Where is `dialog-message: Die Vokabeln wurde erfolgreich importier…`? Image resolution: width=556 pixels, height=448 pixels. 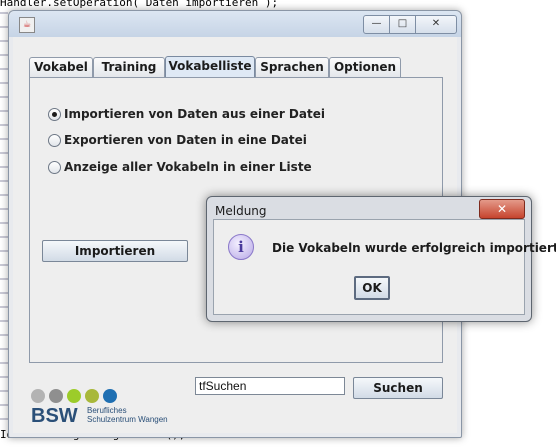
dialog-message: Die Vokabeln wurde erfolgreich importier… is located at coordinates (414, 248).